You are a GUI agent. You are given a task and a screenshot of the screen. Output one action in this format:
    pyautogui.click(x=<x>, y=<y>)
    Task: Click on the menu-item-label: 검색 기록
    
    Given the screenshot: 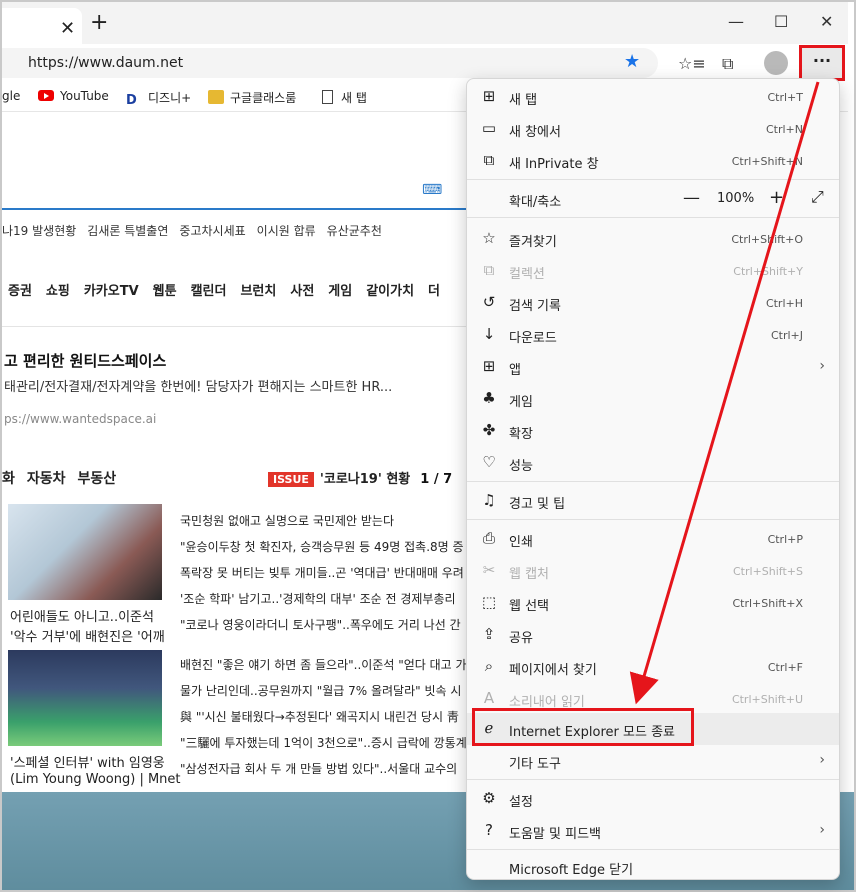 What is the action you would take?
    pyautogui.click(x=535, y=306)
    